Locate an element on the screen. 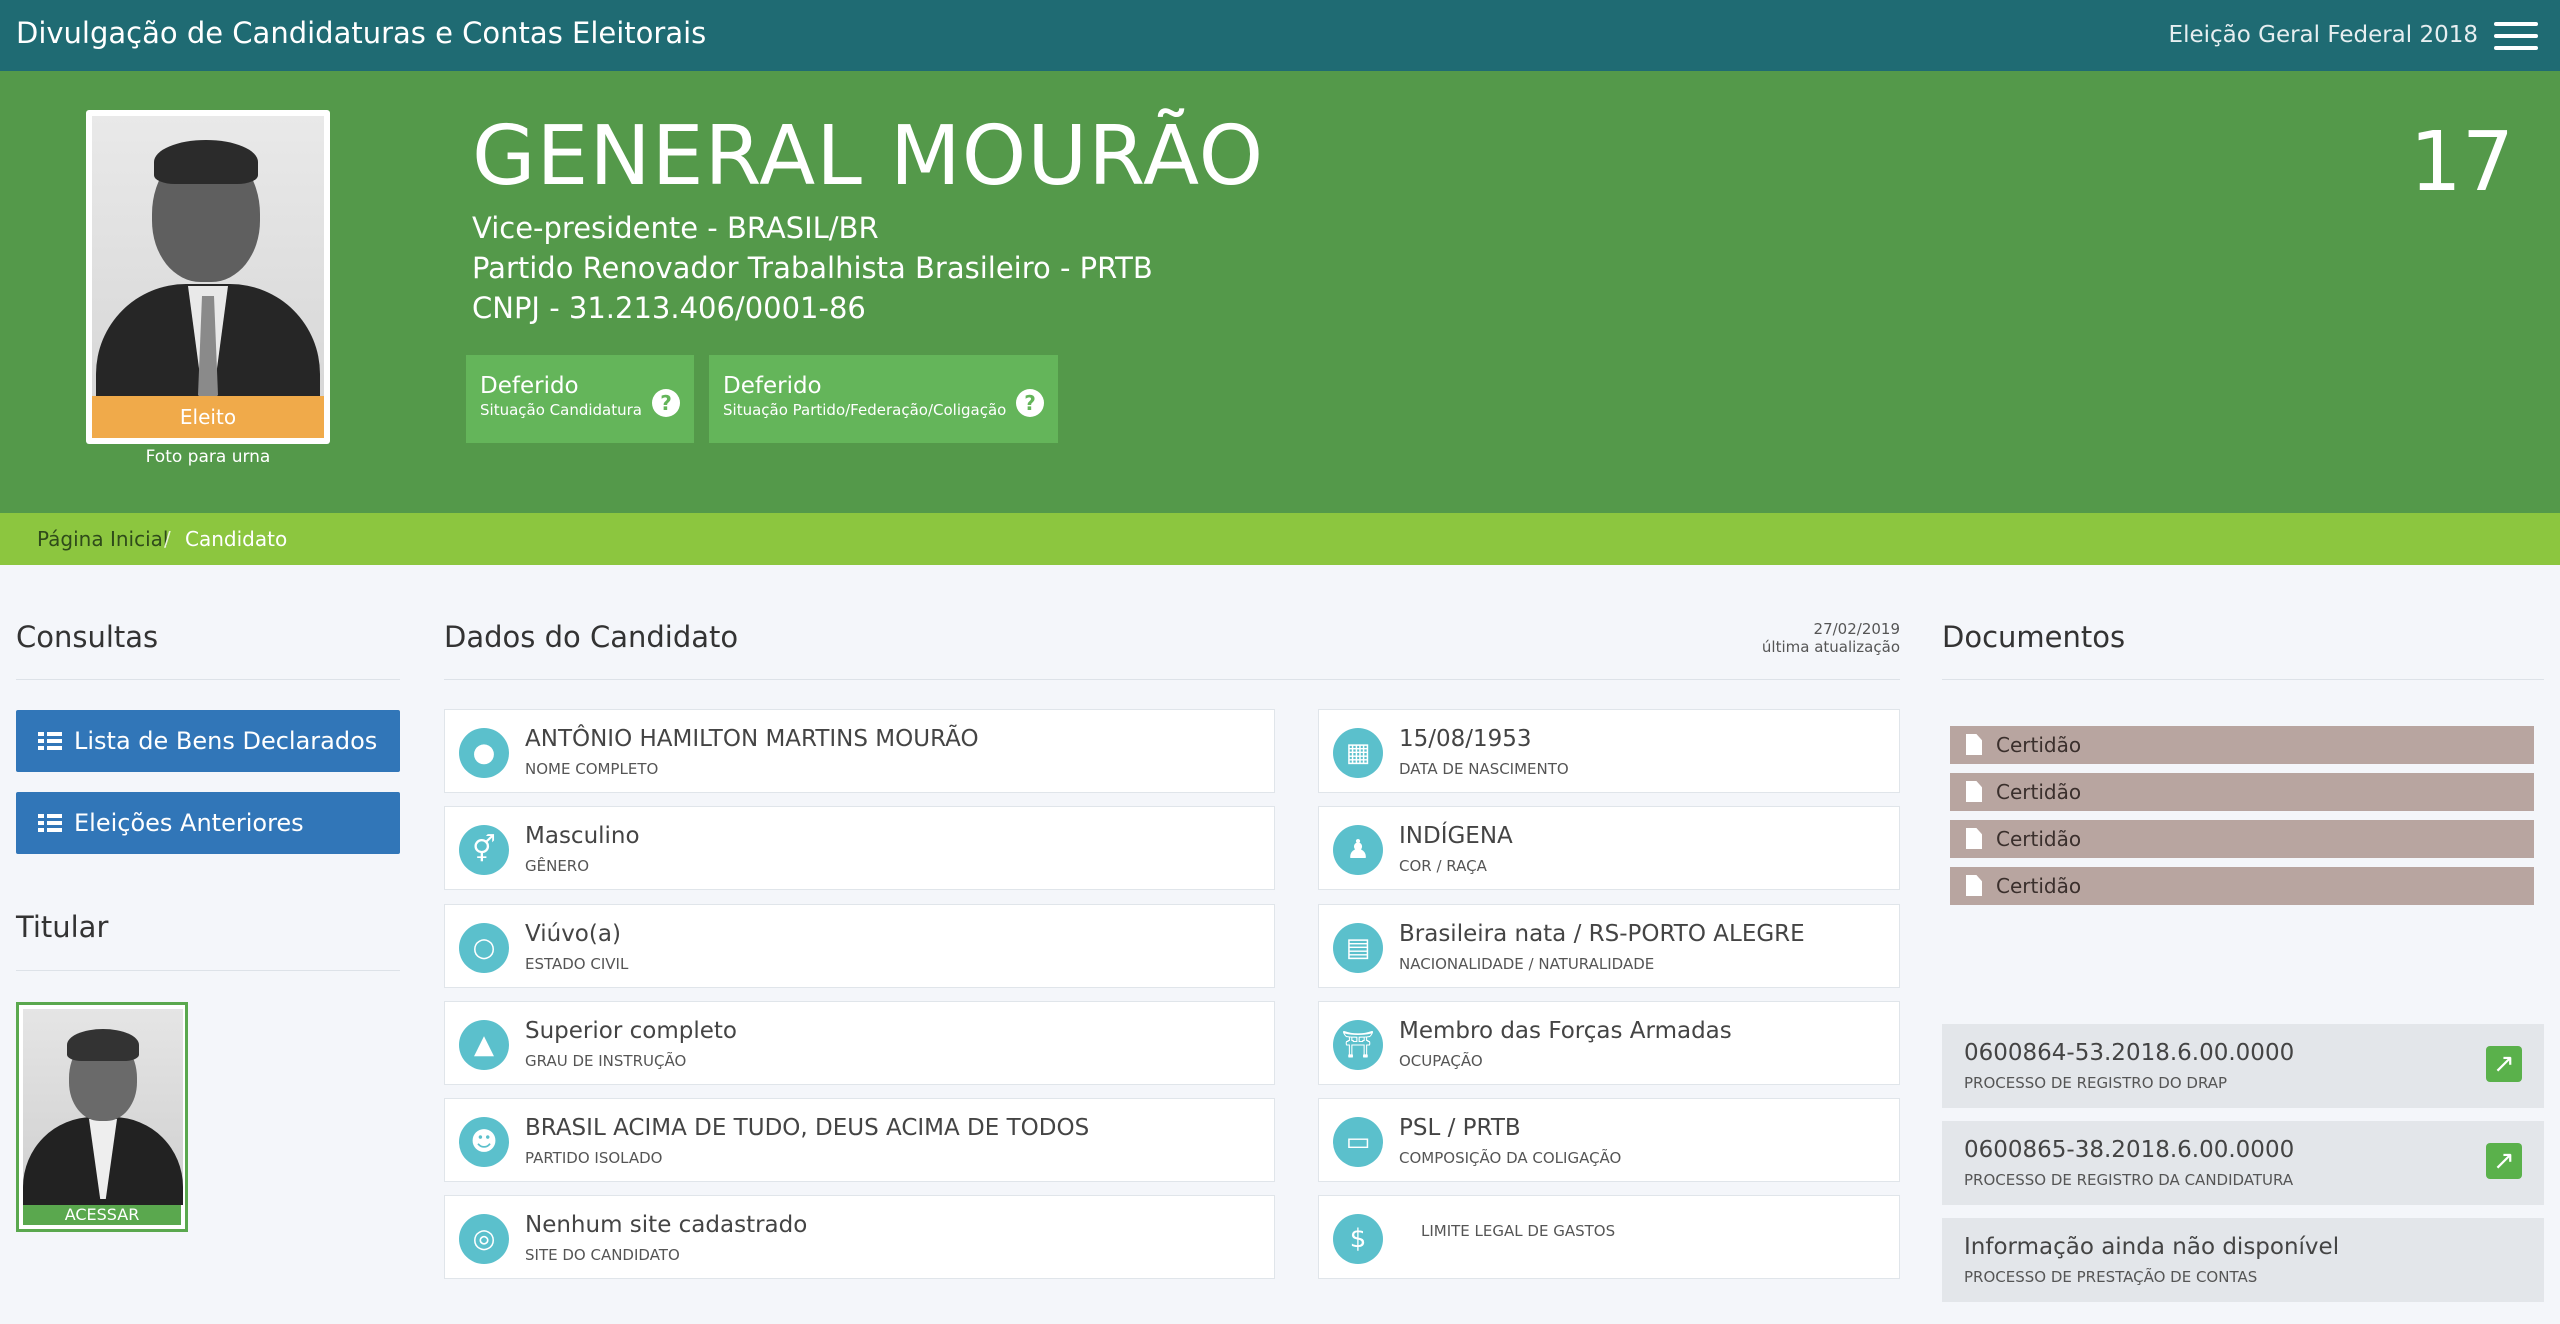  candidate-photo-card: Eleito is located at coordinates (208, 277).